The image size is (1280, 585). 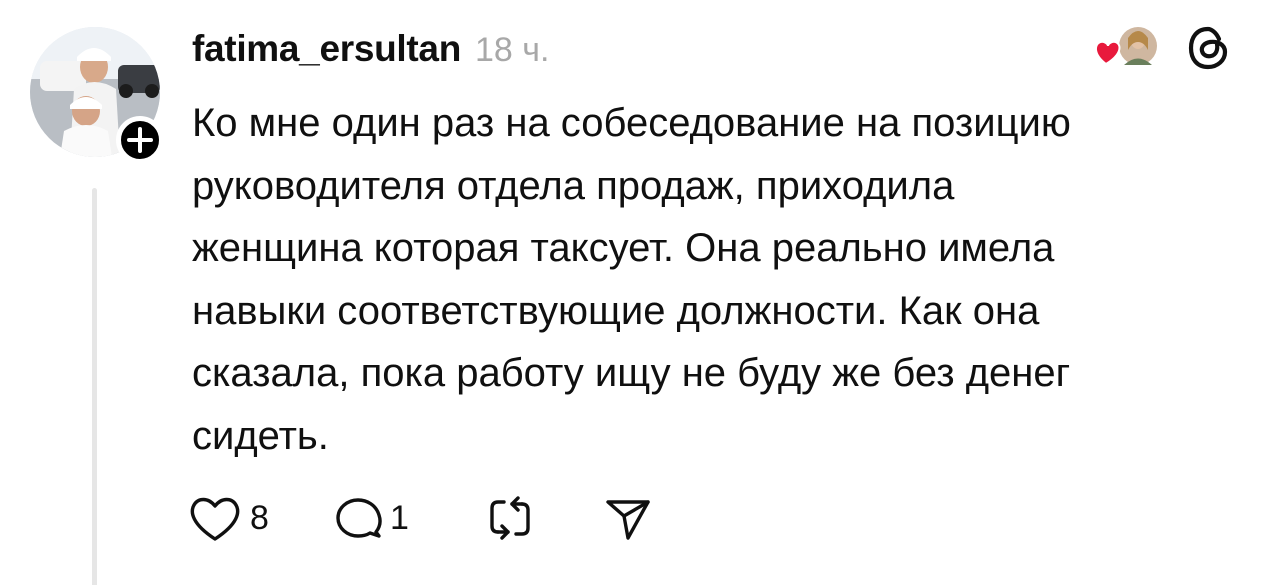 What do you see at coordinates (573, 185) in the screenshot?
I see `post-text-line: руководителя отдела продаж, приходила` at bounding box center [573, 185].